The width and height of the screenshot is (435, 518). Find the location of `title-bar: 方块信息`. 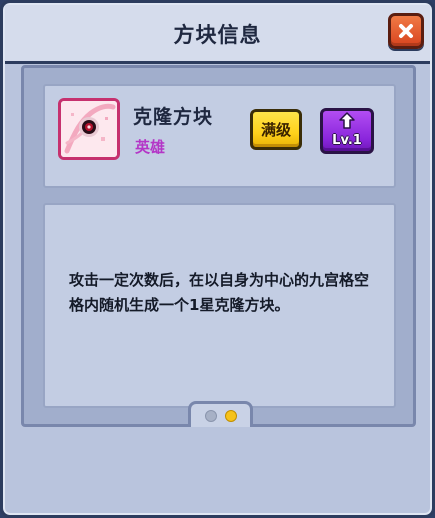

title-bar: 方块信息 is located at coordinates (217, 34).